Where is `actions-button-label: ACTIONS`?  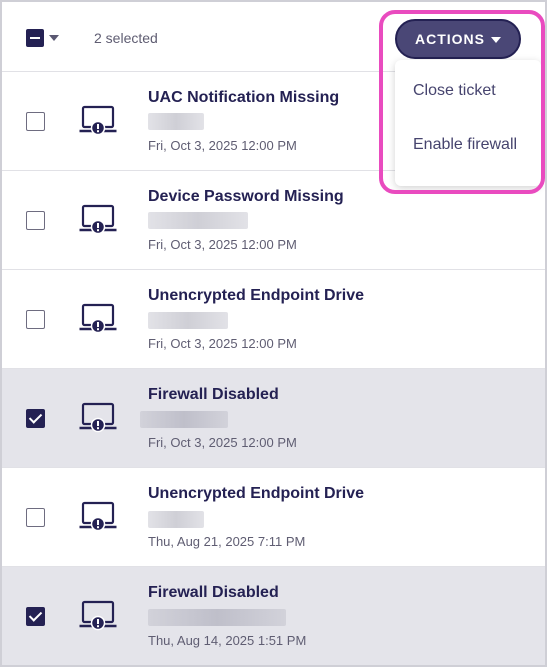
actions-button-label: ACTIONS is located at coordinates (450, 39).